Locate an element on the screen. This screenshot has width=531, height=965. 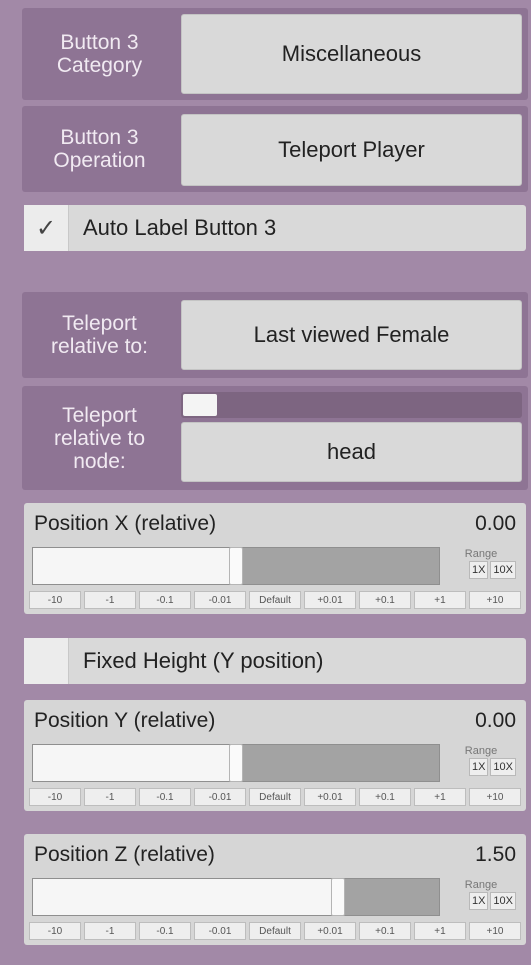
button3-operation-button: Teleport Player is located at coordinates (351, 150).